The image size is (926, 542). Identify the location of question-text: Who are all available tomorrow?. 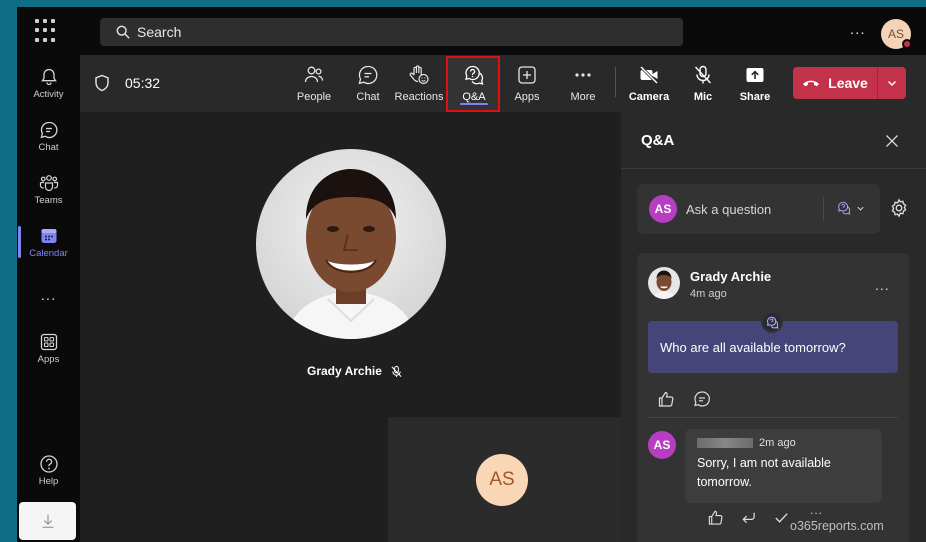
(753, 347).